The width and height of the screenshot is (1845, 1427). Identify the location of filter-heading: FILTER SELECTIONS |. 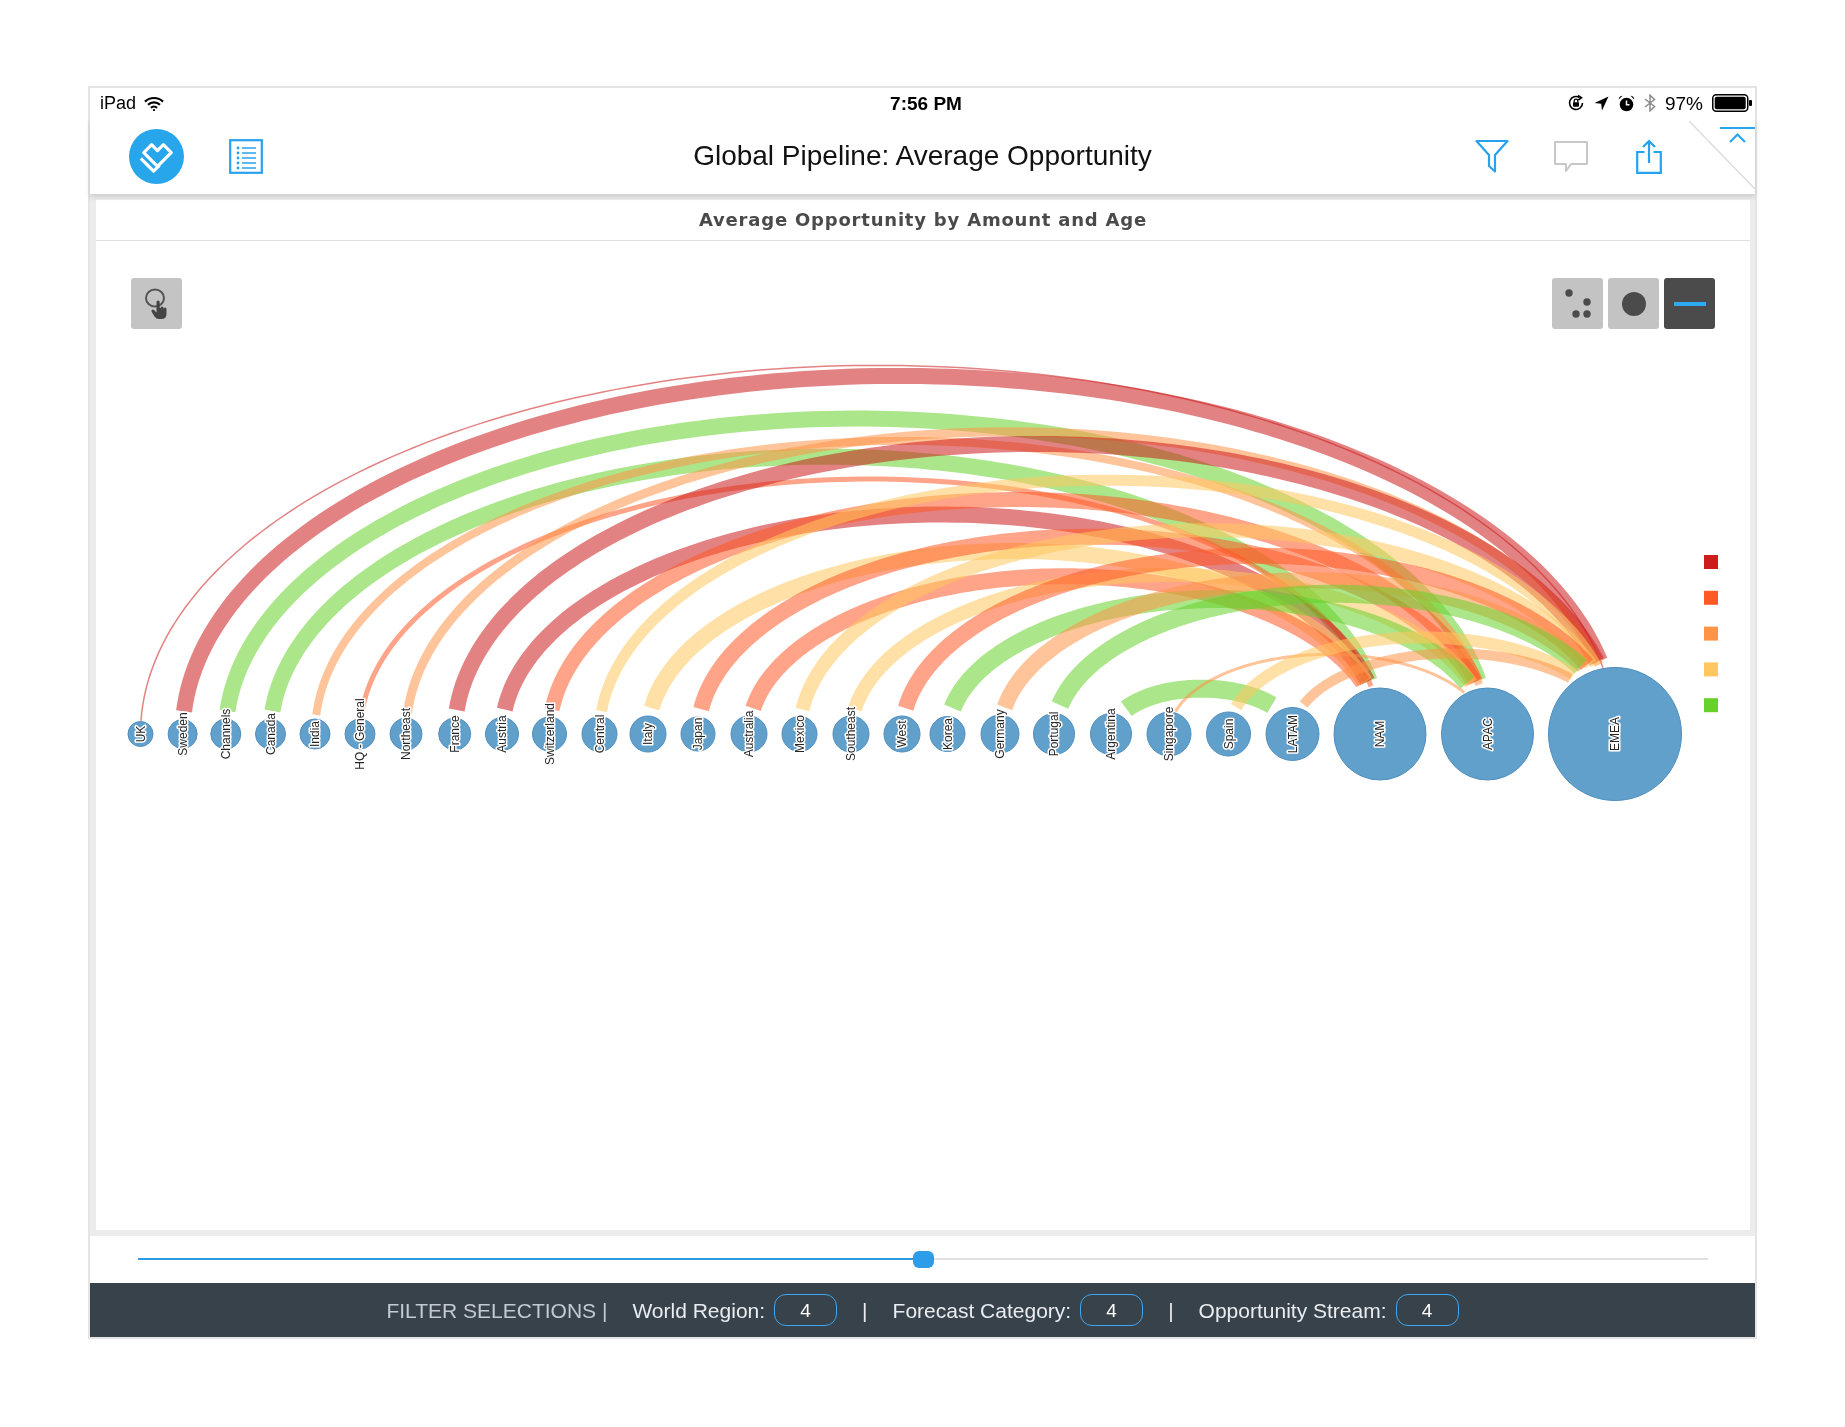
(497, 1310).